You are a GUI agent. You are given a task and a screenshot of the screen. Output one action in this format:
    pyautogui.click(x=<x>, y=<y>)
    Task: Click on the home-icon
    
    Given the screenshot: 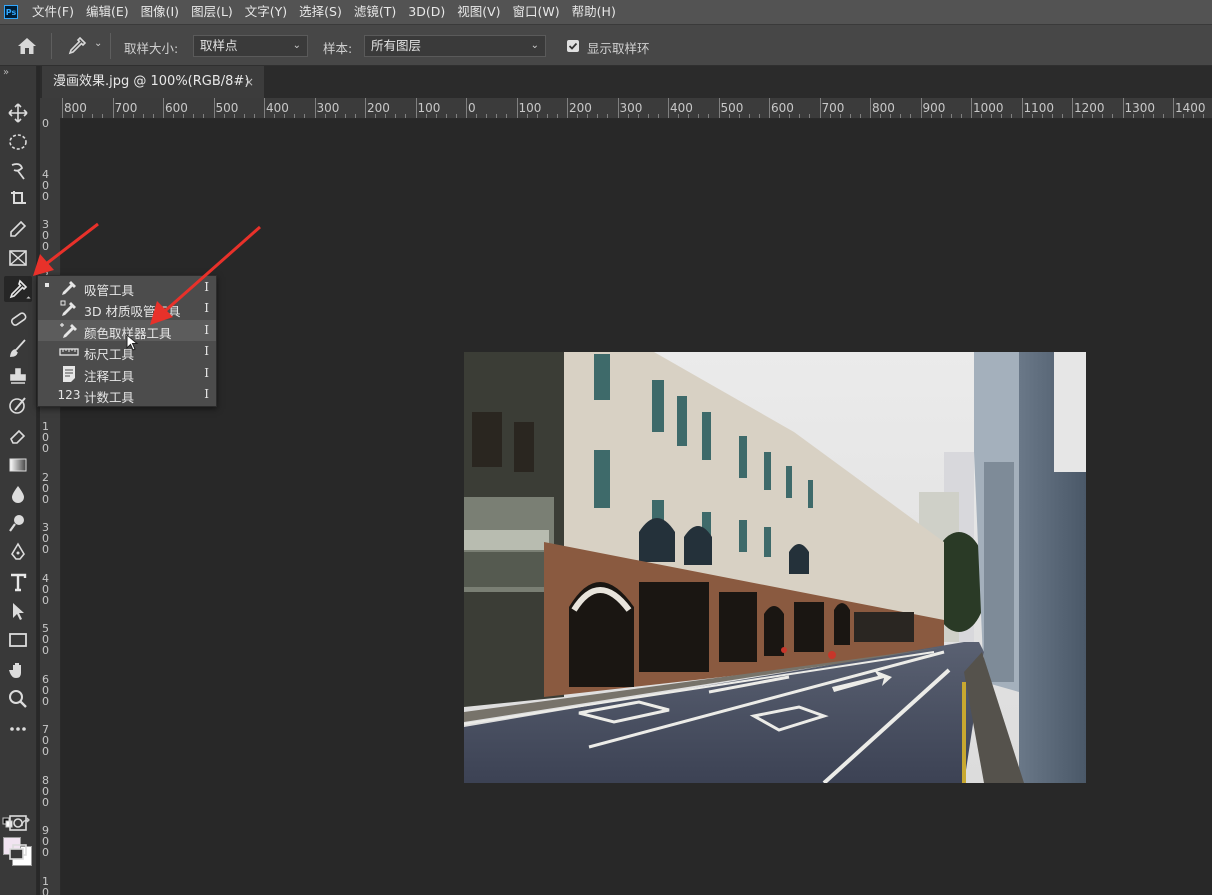 What is the action you would take?
    pyautogui.click(x=27, y=47)
    